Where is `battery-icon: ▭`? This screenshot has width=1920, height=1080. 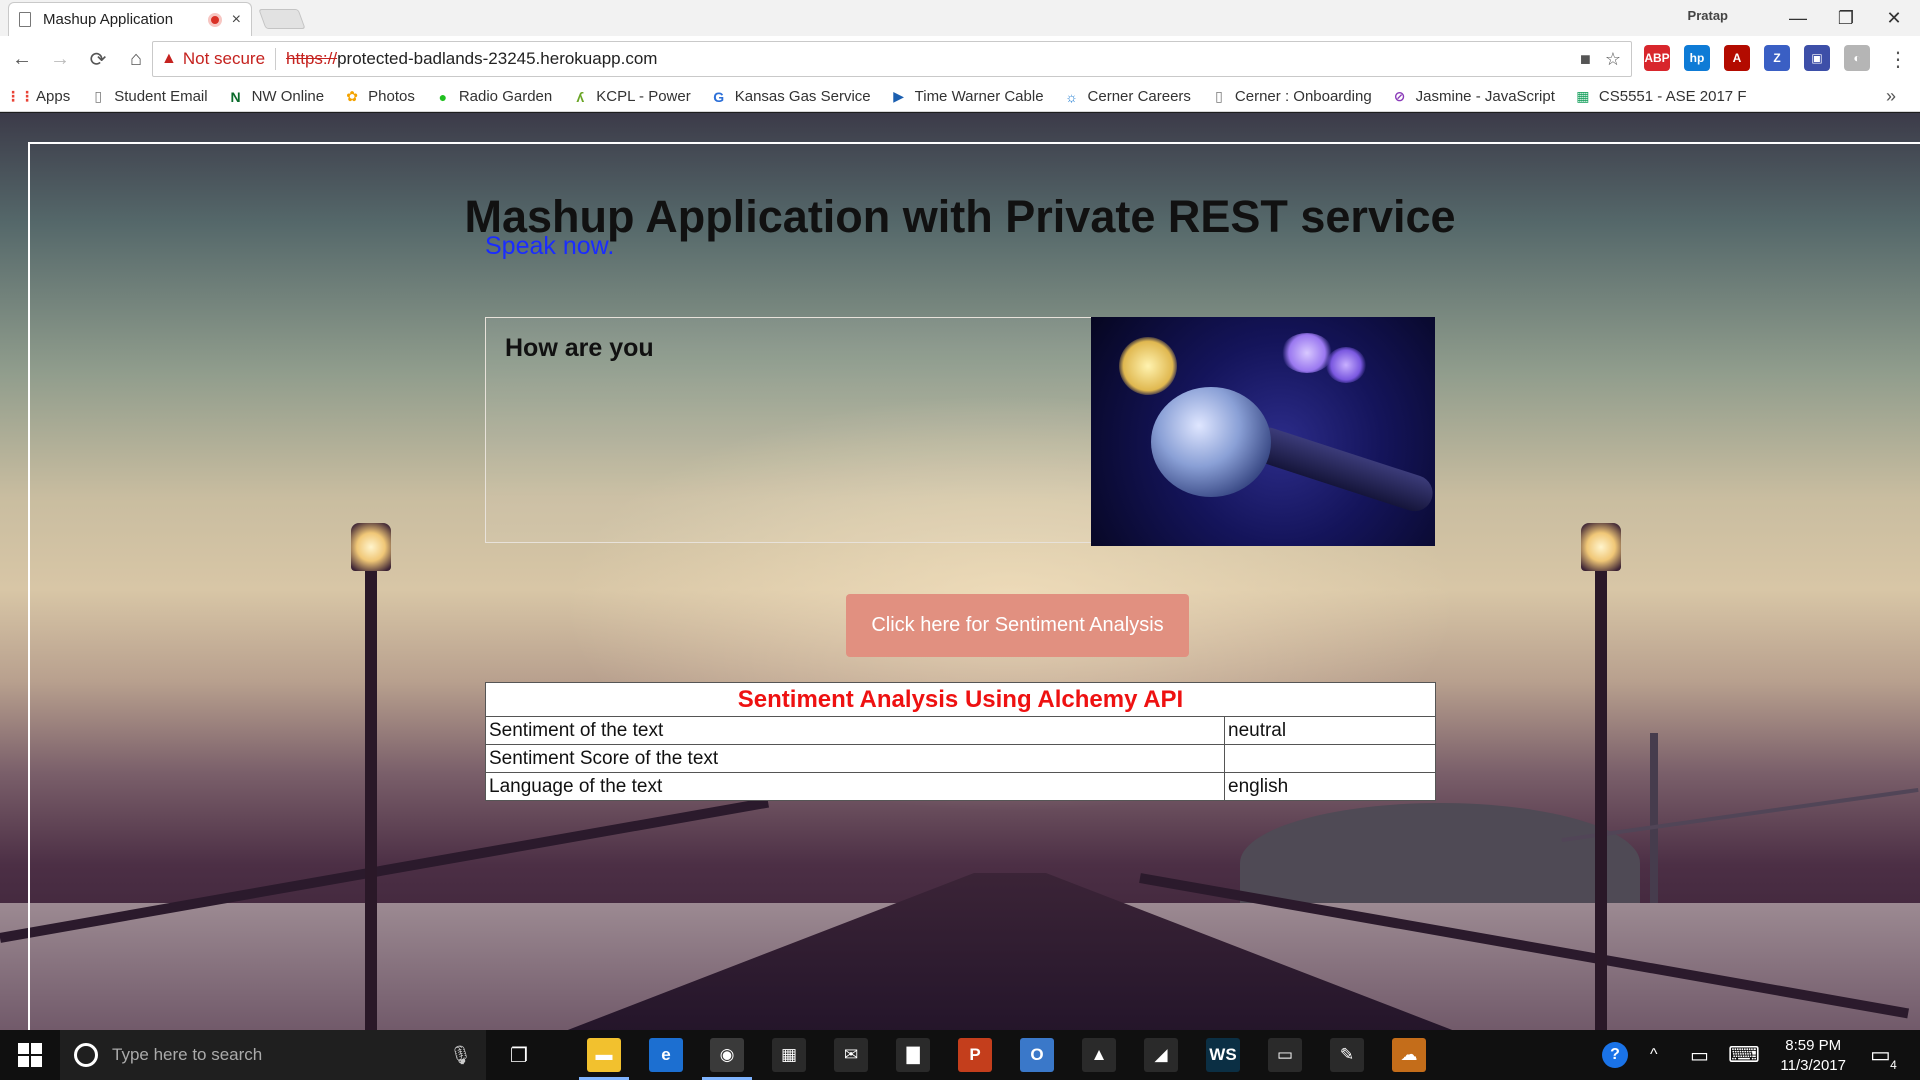 battery-icon: ▭ is located at coordinates (1699, 1055).